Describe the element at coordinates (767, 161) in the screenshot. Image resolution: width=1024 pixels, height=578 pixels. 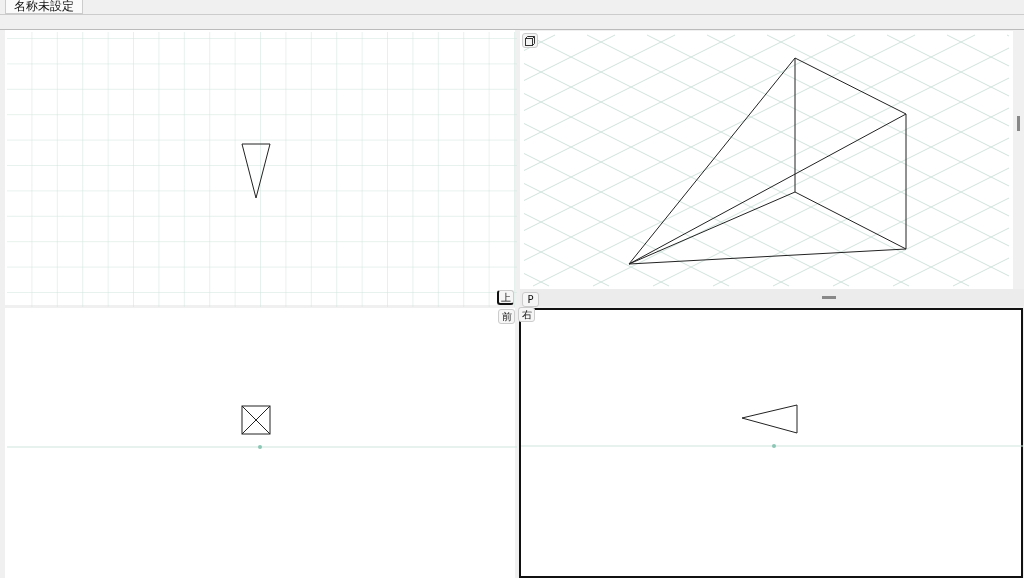
I see `pyramid-drawing` at that location.